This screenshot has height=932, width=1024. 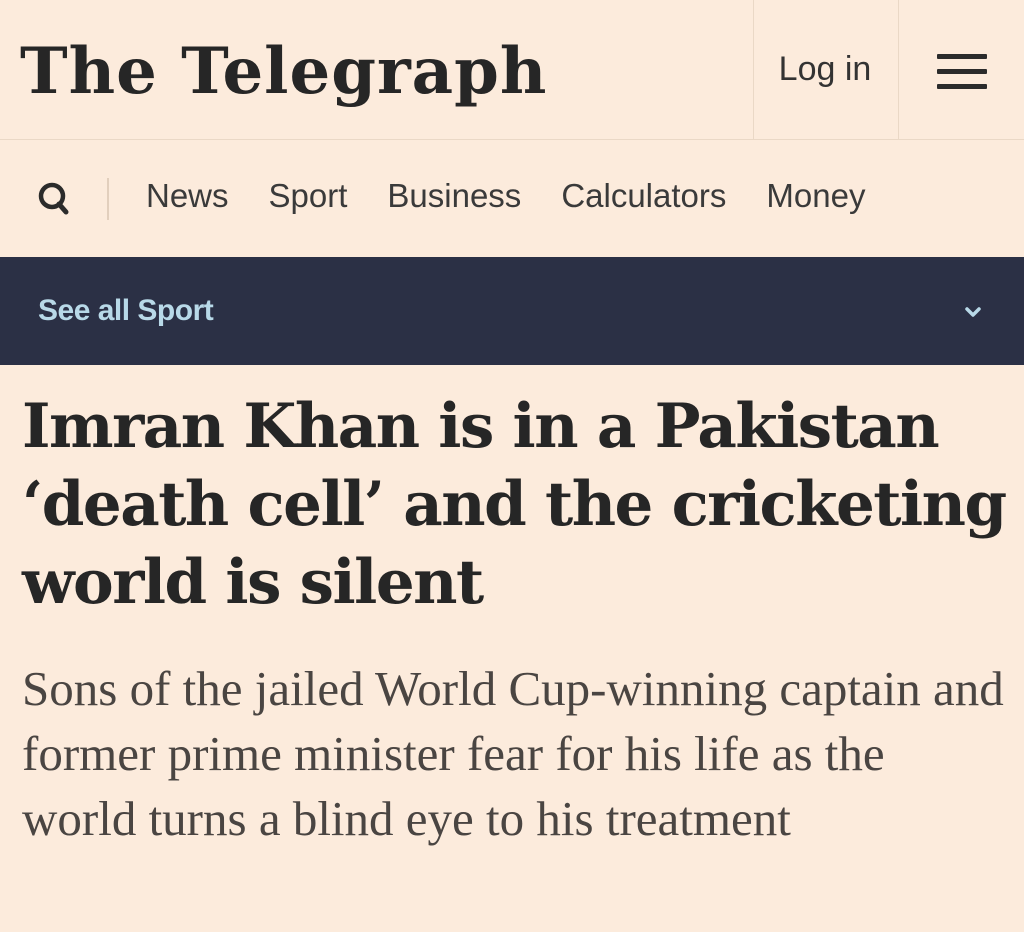 What do you see at coordinates (56, 200) in the screenshot?
I see `search-icon` at bounding box center [56, 200].